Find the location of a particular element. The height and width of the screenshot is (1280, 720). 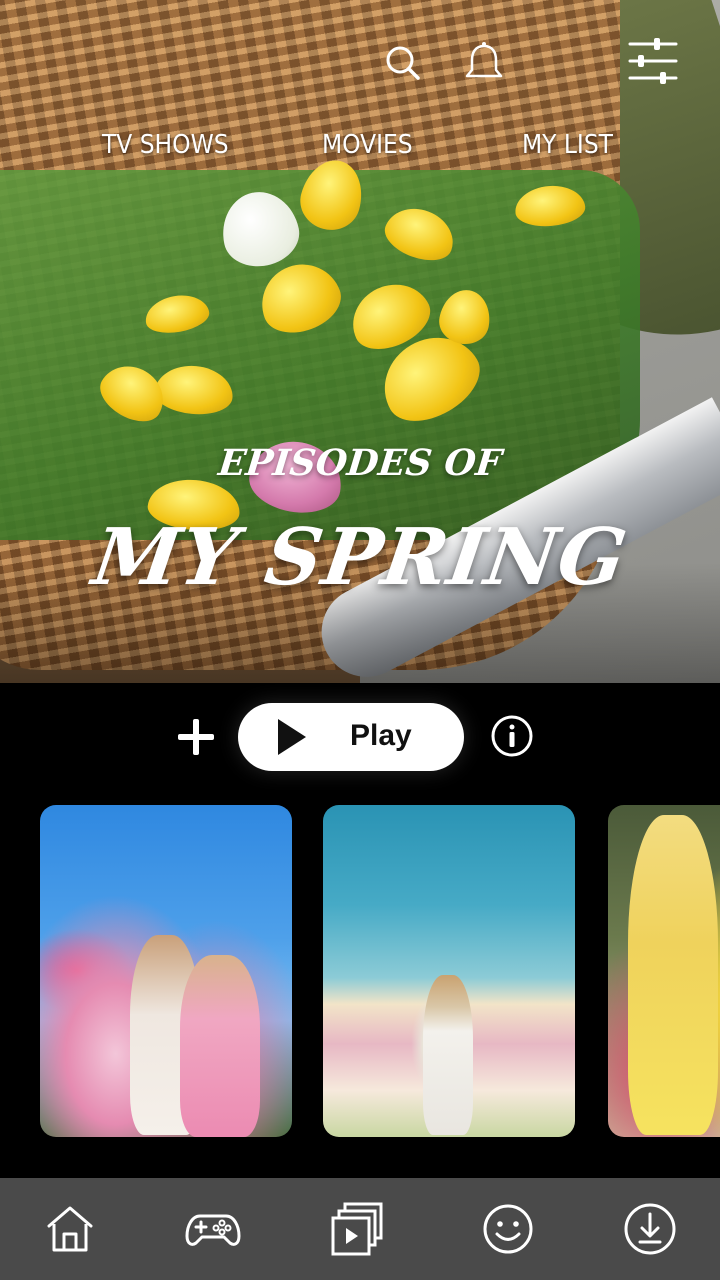

play-icon is located at coordinates (292, 737).